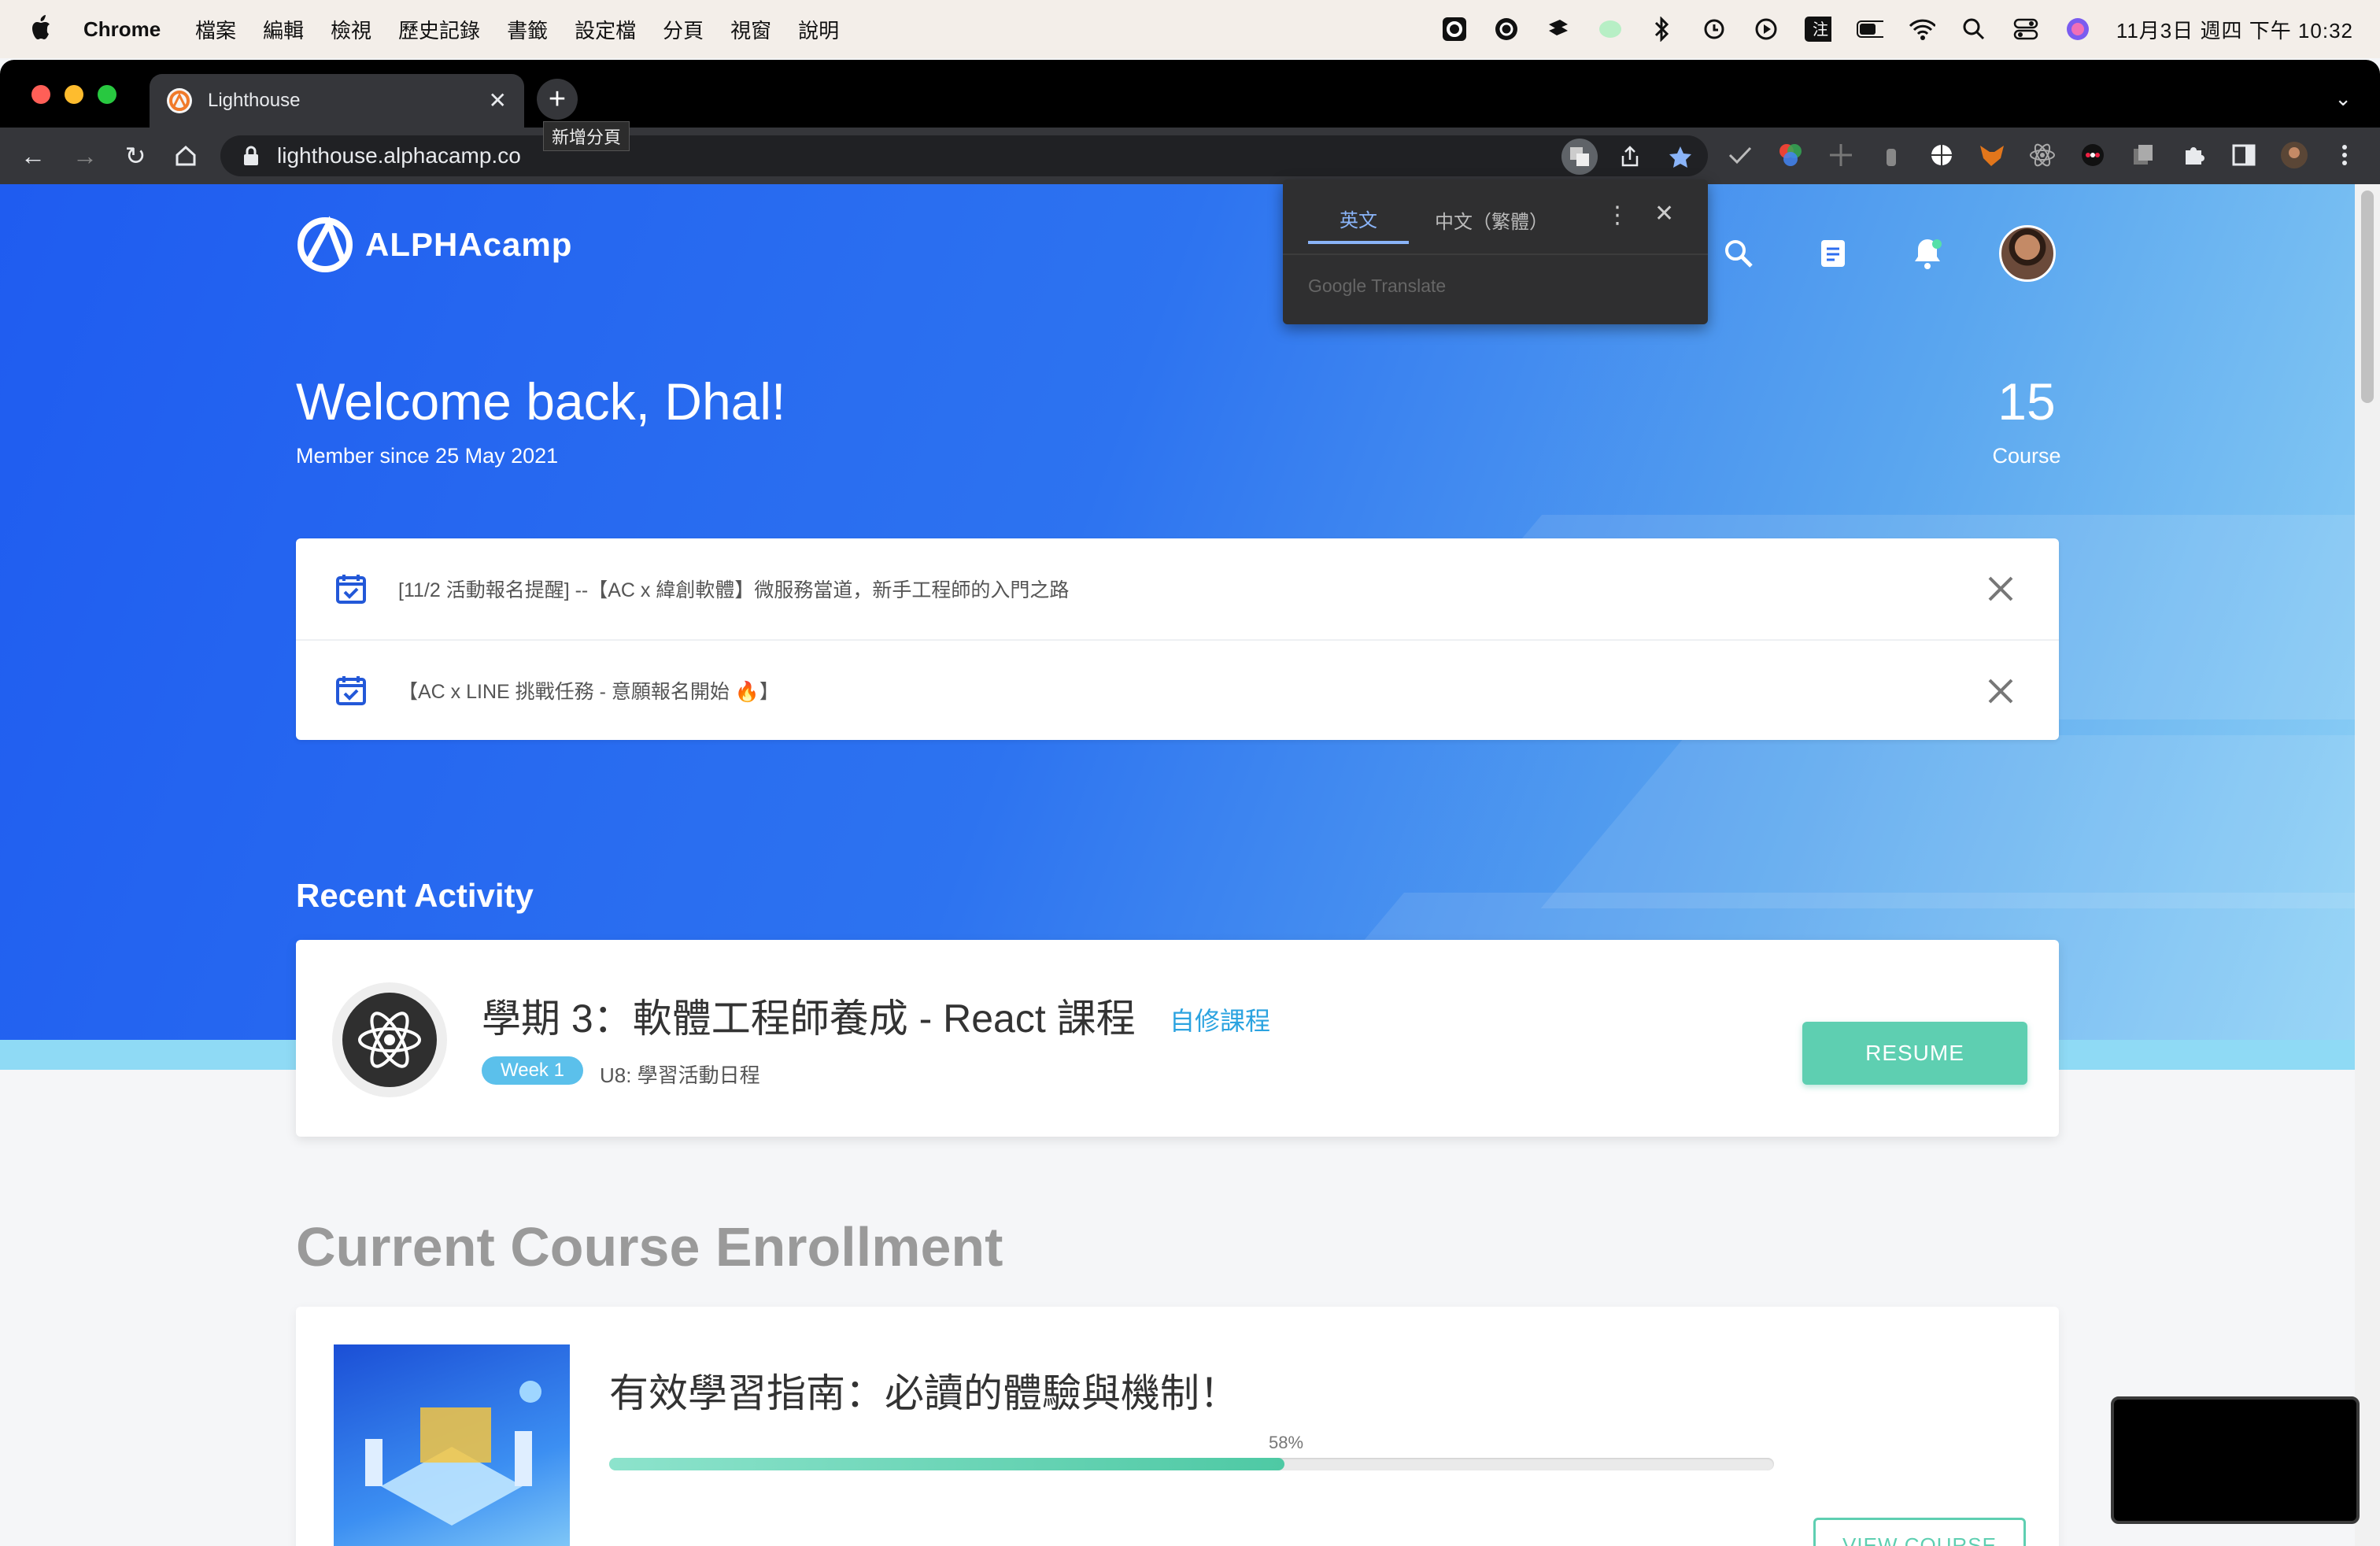  What do you see at coordinates (1454, 29) in the screenshot?
I see `app-c-icon` at bounding box center [1454, 29].